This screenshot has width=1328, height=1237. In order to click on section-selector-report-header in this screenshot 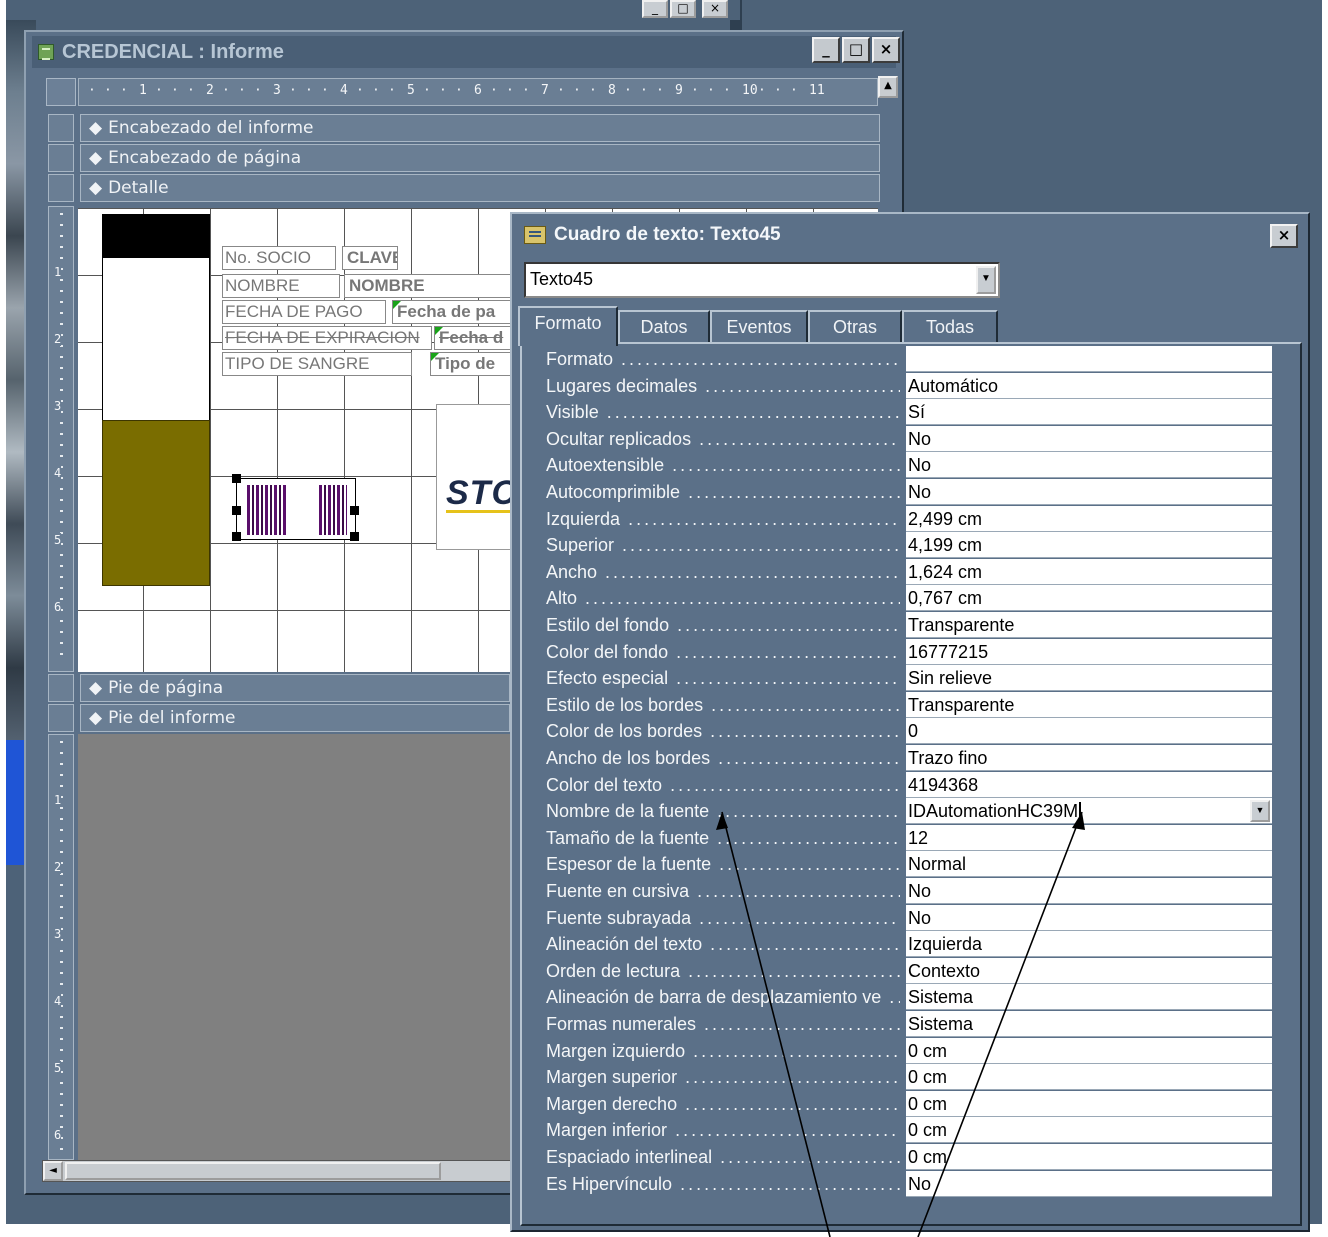, I will do `click(61, 128)`.